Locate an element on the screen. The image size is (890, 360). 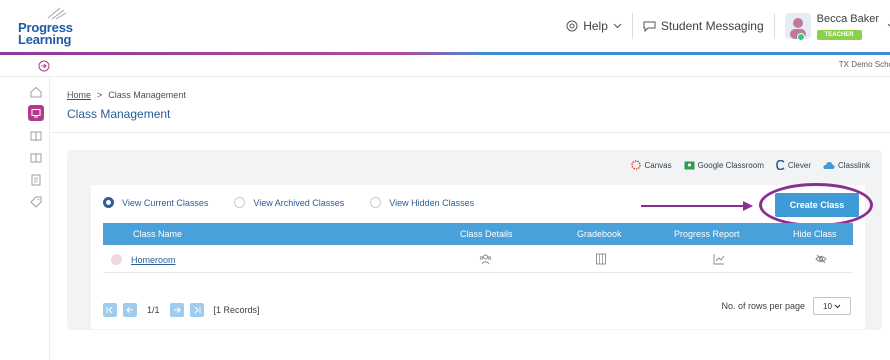
classroom-icon is located at coordinates (36, 113).